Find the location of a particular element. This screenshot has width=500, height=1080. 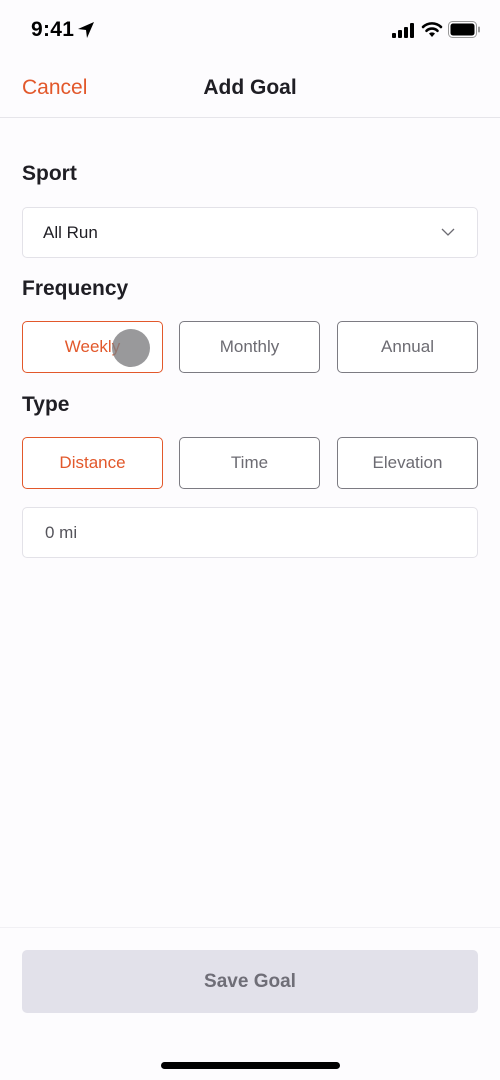

status-bar: 9:41 is located at coordinates (250, 30).